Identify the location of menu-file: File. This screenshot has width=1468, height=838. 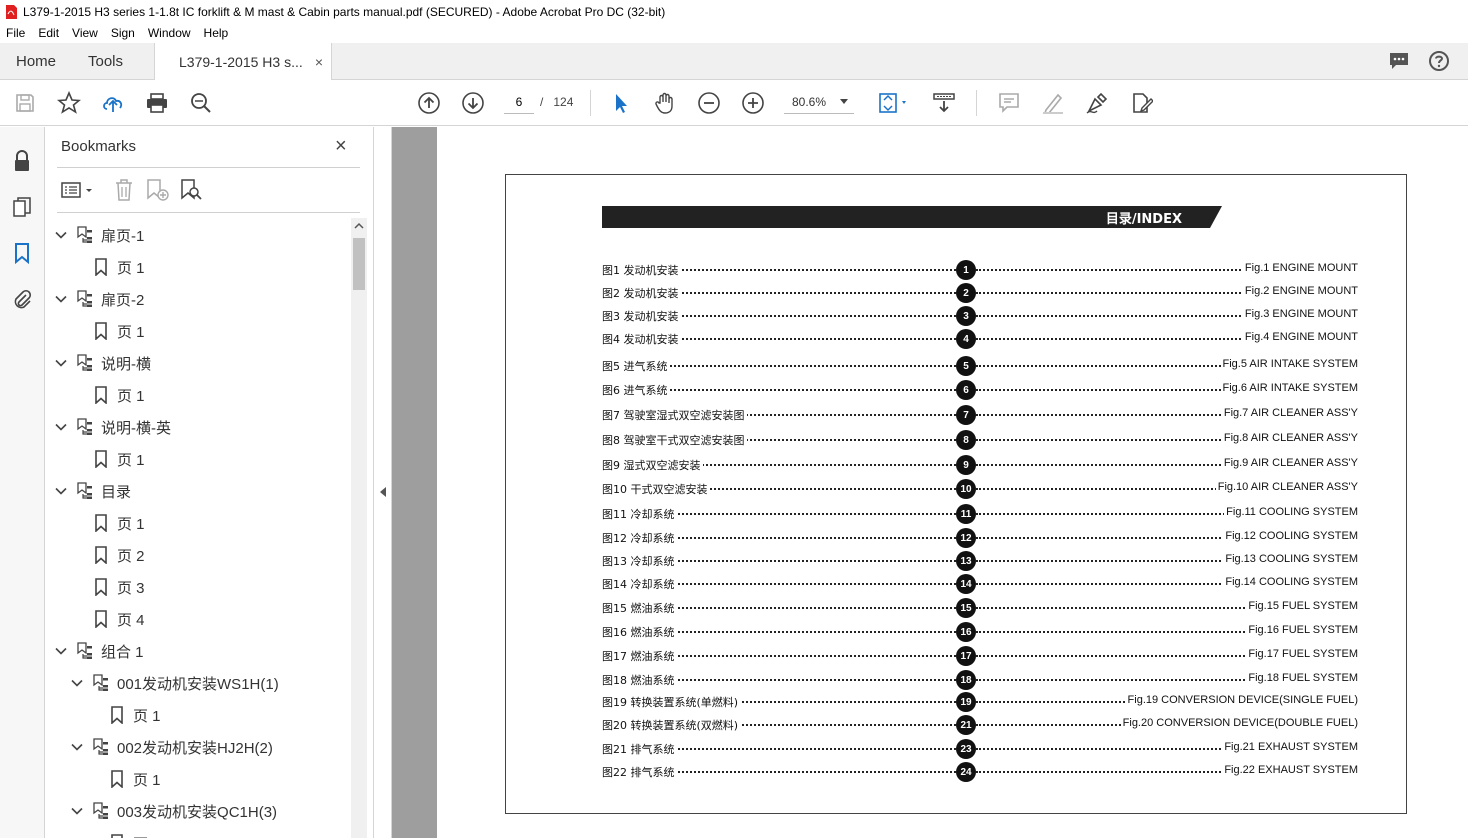
(15, 33).